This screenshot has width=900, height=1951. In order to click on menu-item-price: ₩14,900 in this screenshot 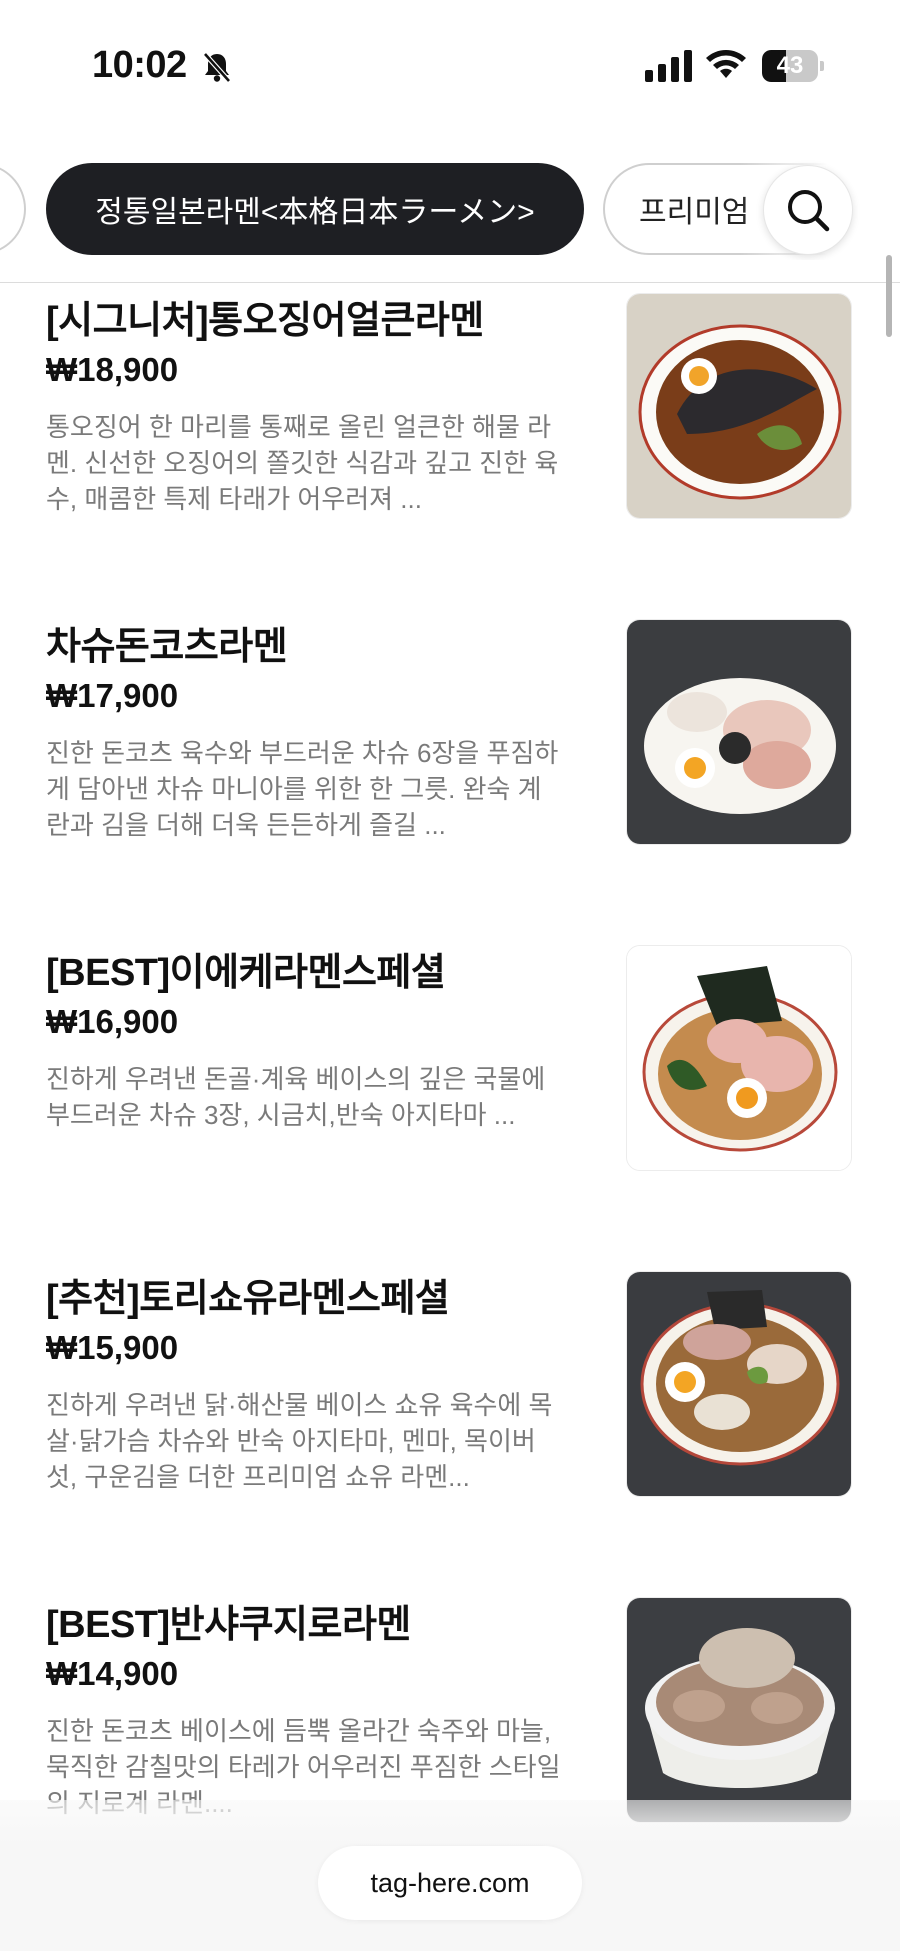, I will do `click(112, 1673)`.